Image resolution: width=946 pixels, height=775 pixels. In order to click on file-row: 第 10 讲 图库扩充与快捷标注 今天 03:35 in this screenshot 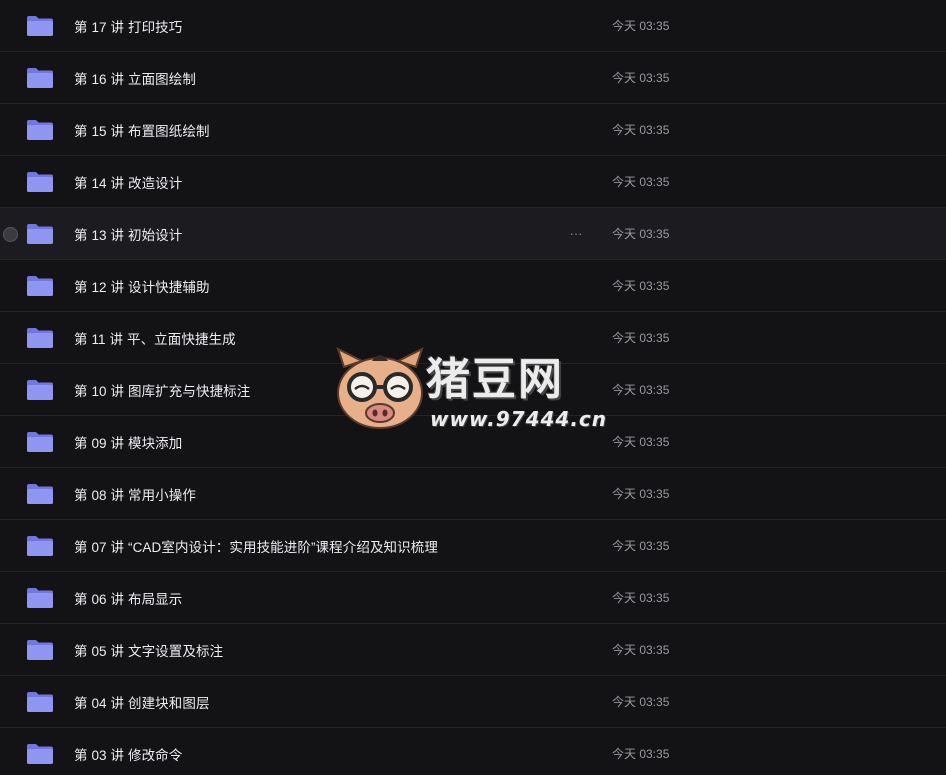, I will do `click(473, 390)`.